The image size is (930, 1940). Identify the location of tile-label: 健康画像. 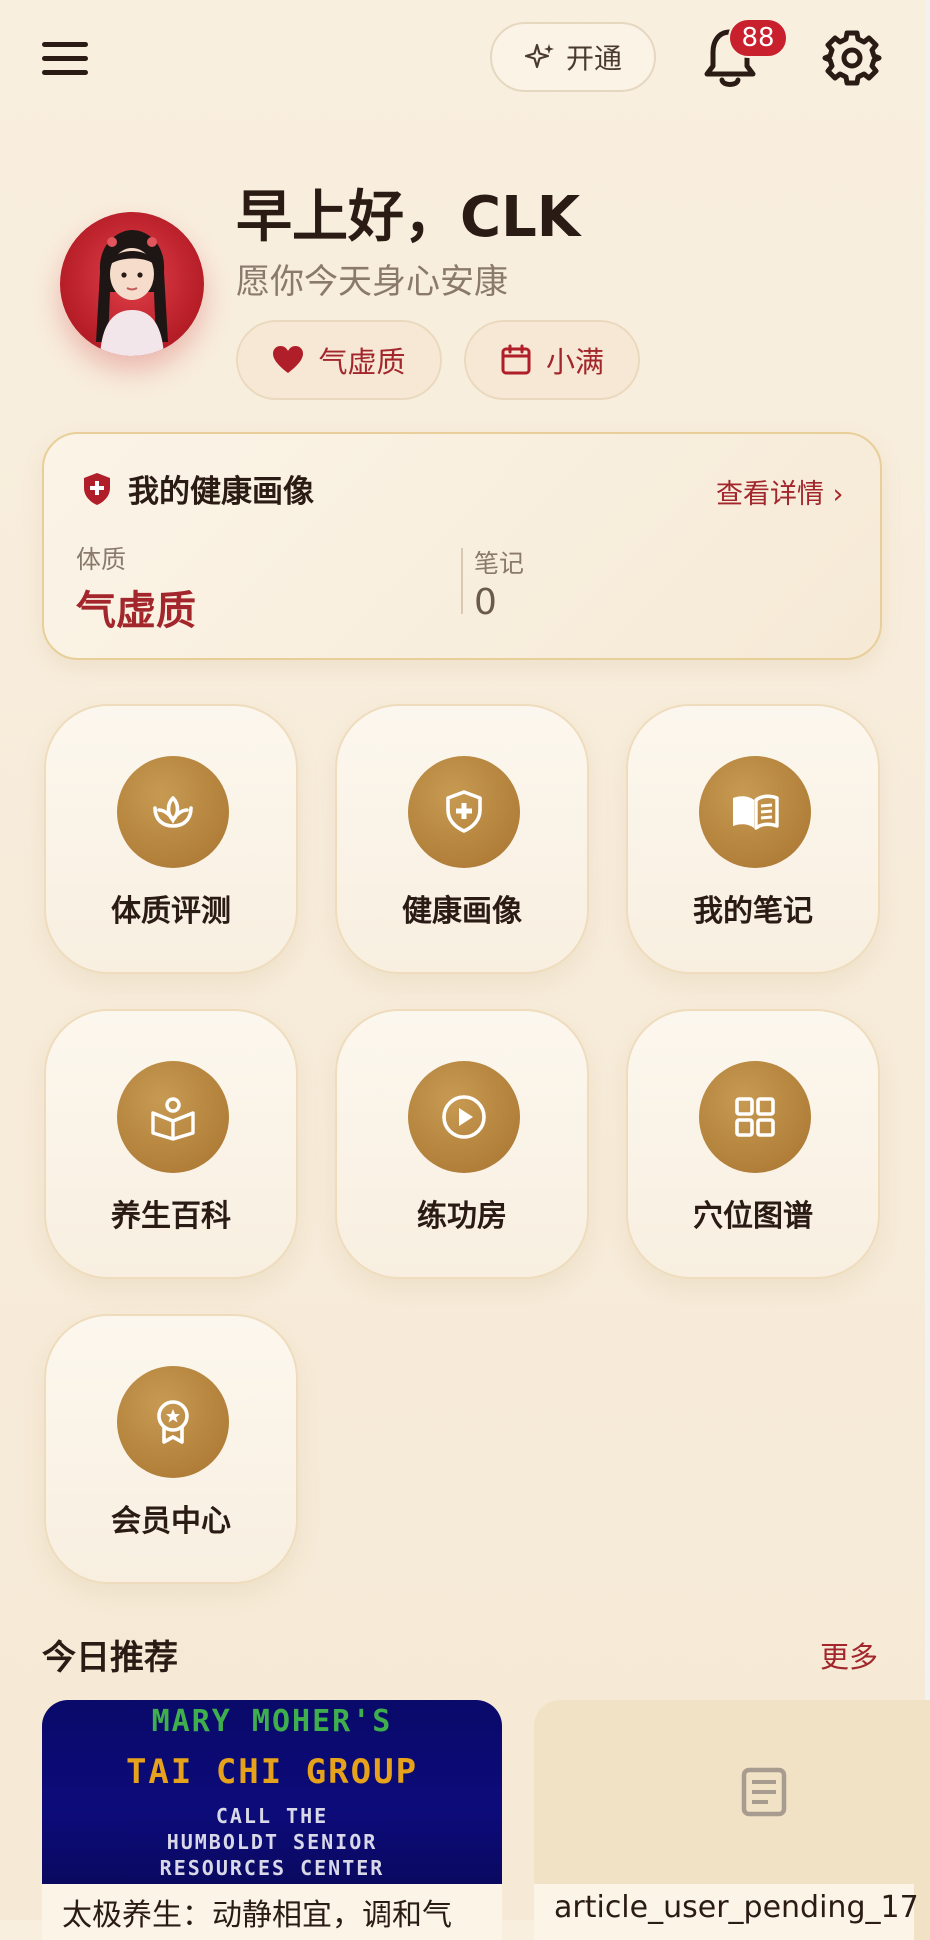
(462, 911).